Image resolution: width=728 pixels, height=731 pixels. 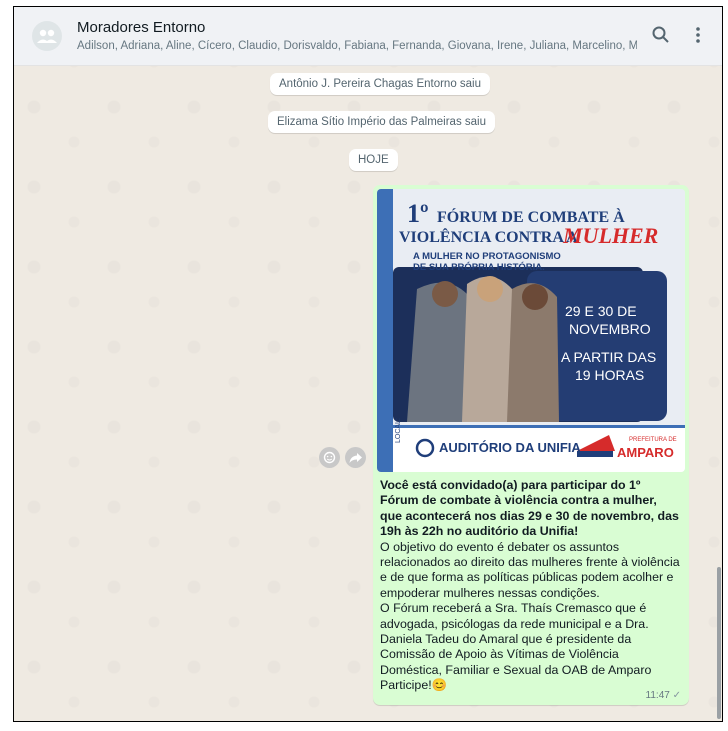 I want to click on forward-icon, so click(x=355, y=457).